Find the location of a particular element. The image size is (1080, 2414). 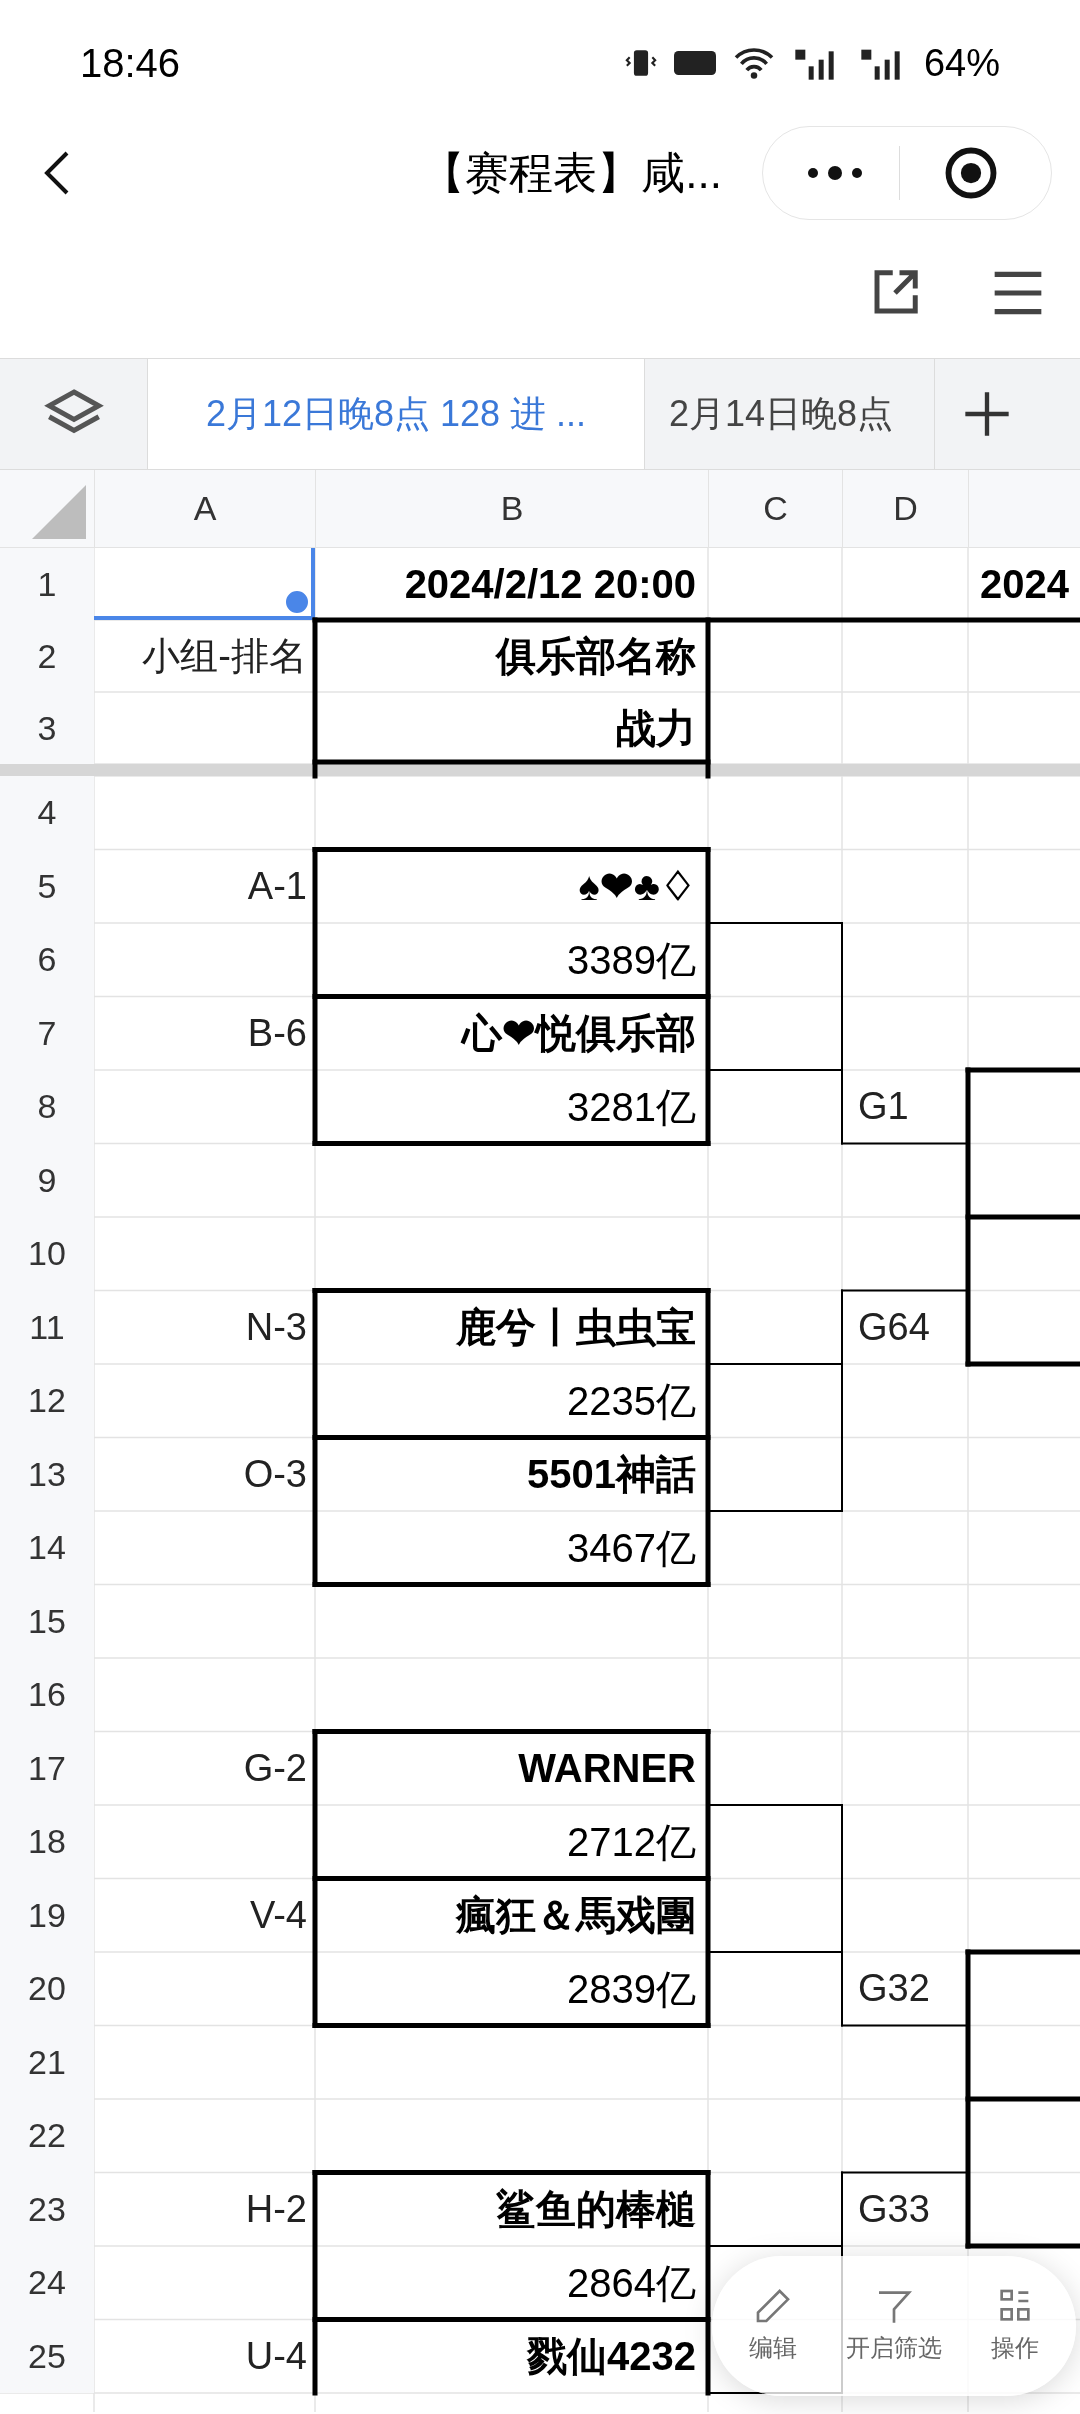

table-cell-text: V-4 is located at coordinates (278, 1915).